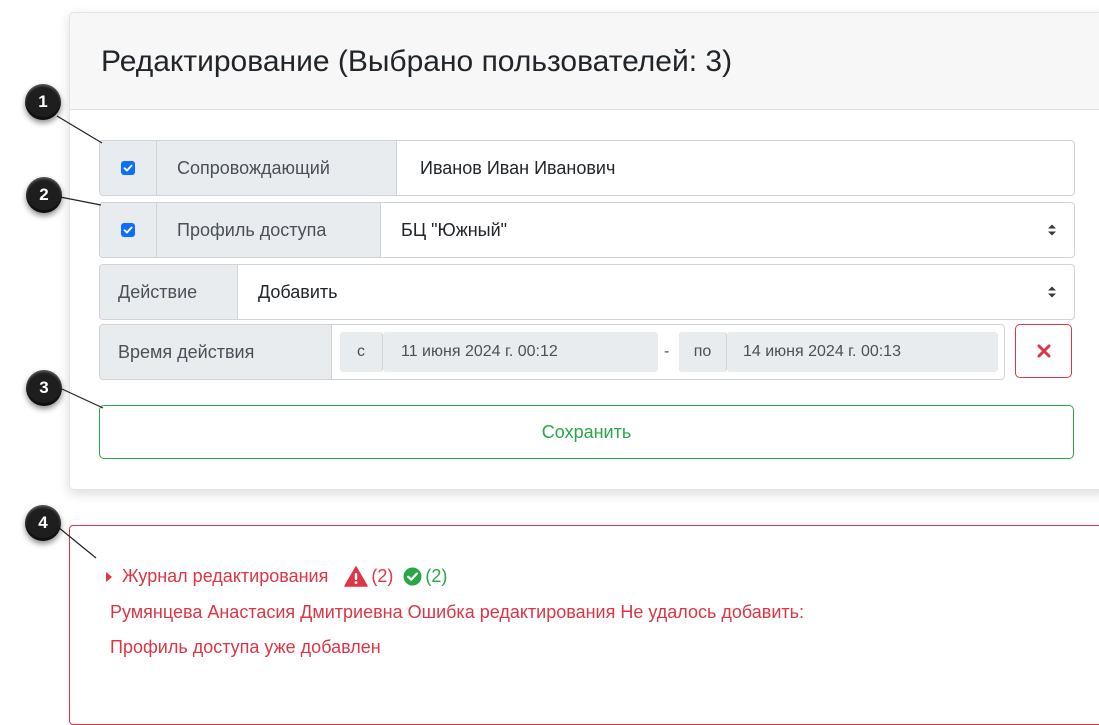 The width and height of the screenshot is (1099, 725). Describe the element at coordinates (44, 195) in the screenshot. I see `callout-badge-2: 2` at that location.